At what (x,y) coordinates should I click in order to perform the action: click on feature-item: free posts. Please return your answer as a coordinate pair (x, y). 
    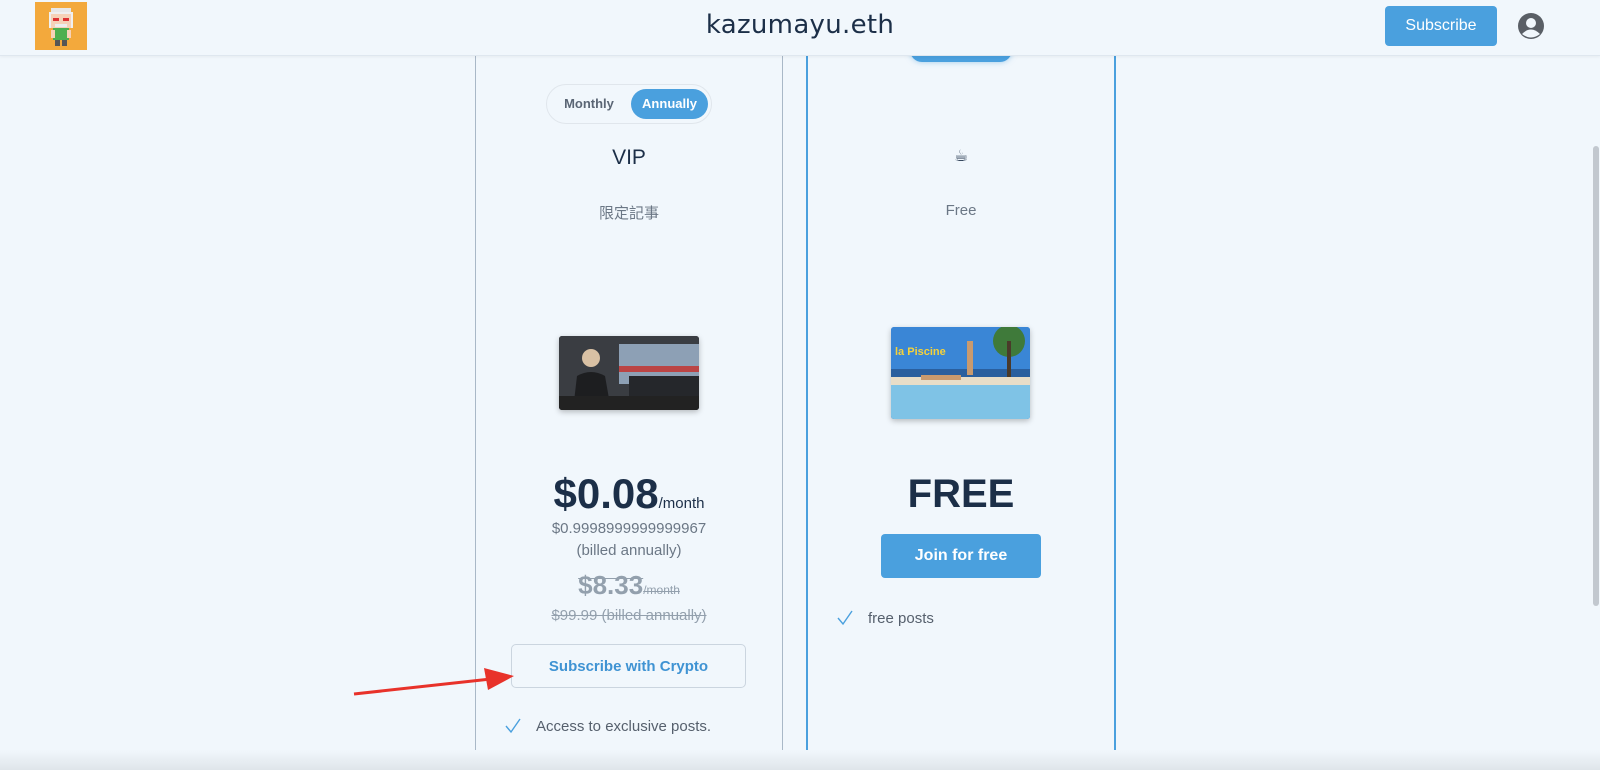
    Looking at the image, I should click on (901, 618).